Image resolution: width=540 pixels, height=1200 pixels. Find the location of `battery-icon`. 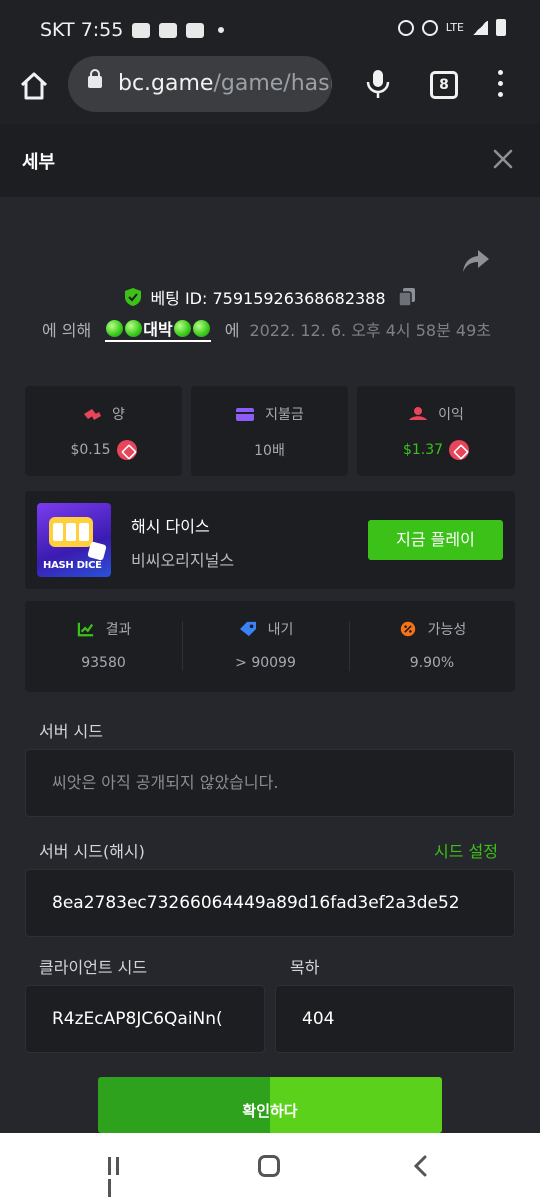

battery-icon is located at coordinates (501, 27).